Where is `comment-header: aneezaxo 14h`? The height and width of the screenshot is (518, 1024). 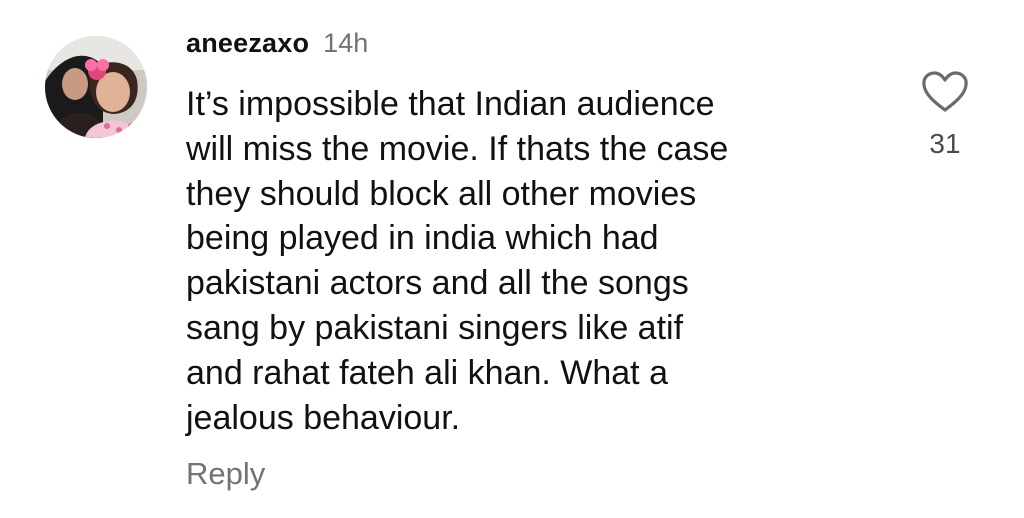
comment-header: aneezaxo 14h is located at coordinates (277, 48).